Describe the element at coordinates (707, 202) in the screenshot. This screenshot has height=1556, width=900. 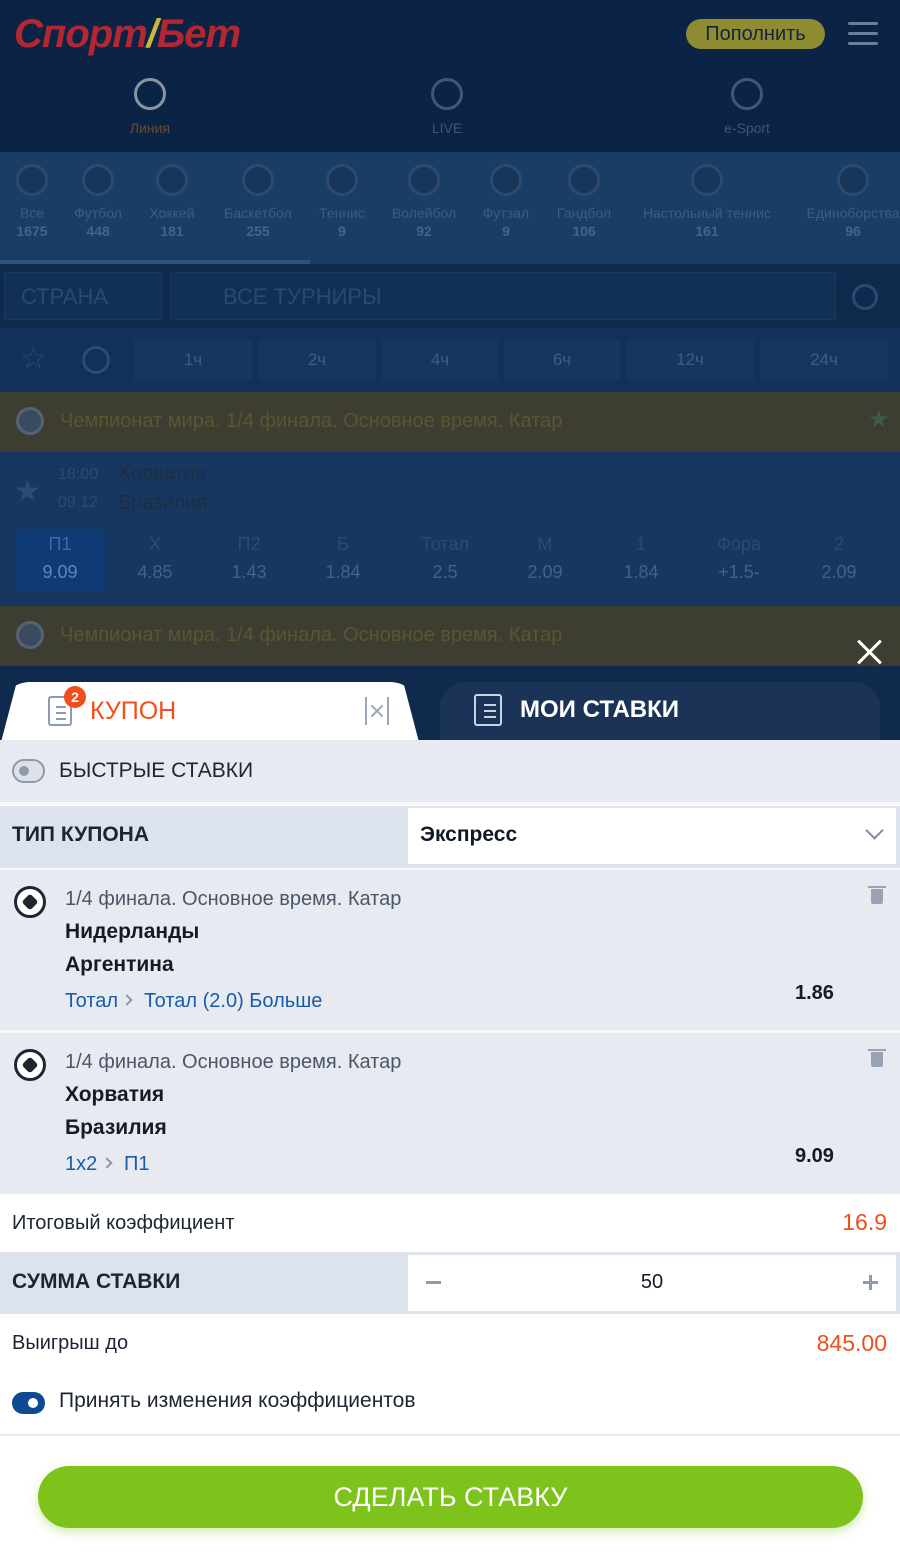
I see `sport-item-table-tennis: Настольный теннис 161` at that location.